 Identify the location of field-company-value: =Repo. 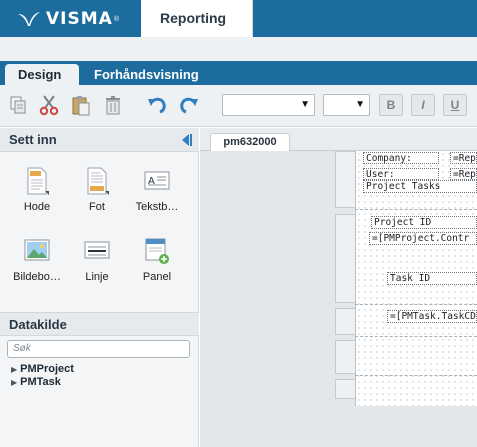
(463, 158).